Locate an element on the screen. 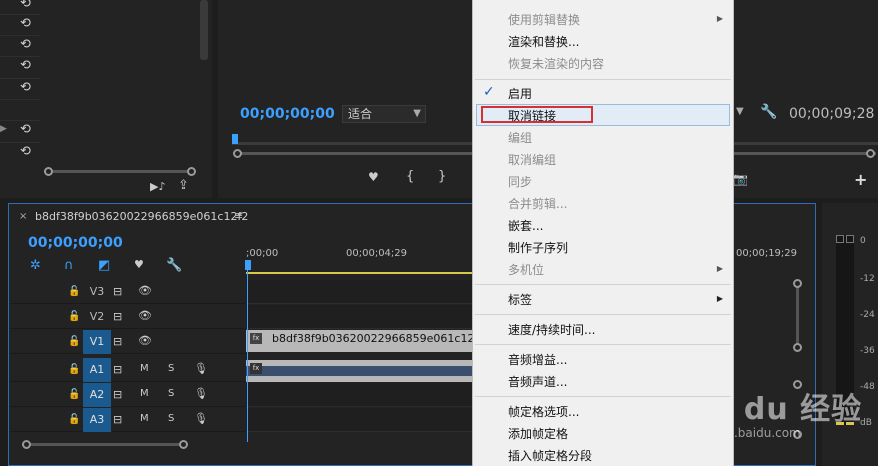 Image resolution: width=878 pixels, height=466 pixels. mark-in-icon: { is located at coordinates (410, 176).